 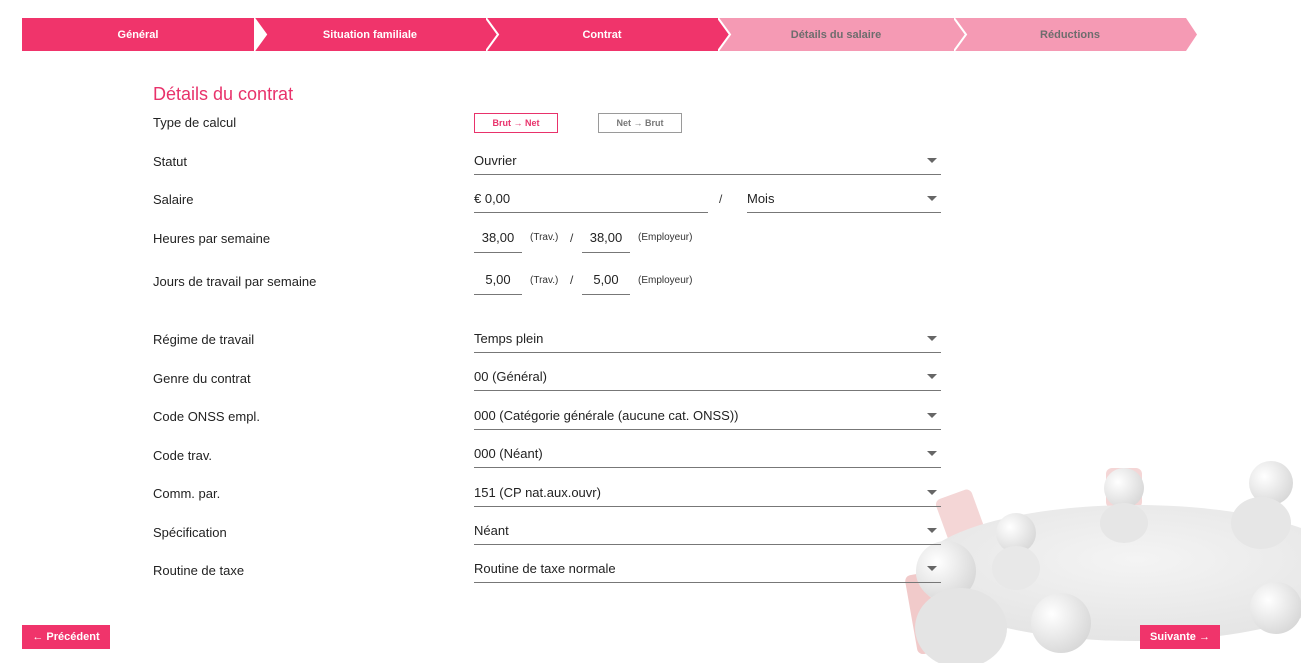 What do you see at coordinates (544, 280) in the screenshot?
I see `jours-worker-hint: (Trav.)` at bounding box center [544, 280].